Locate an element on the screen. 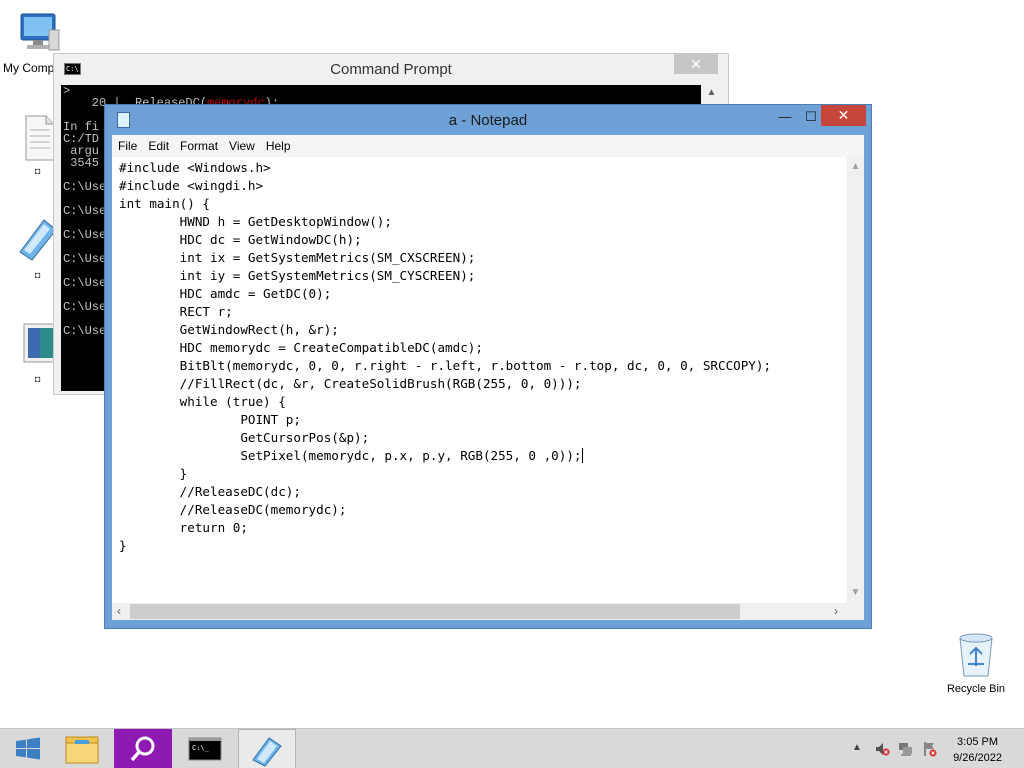  magnifier-icon is located at coordinates (142, 749).